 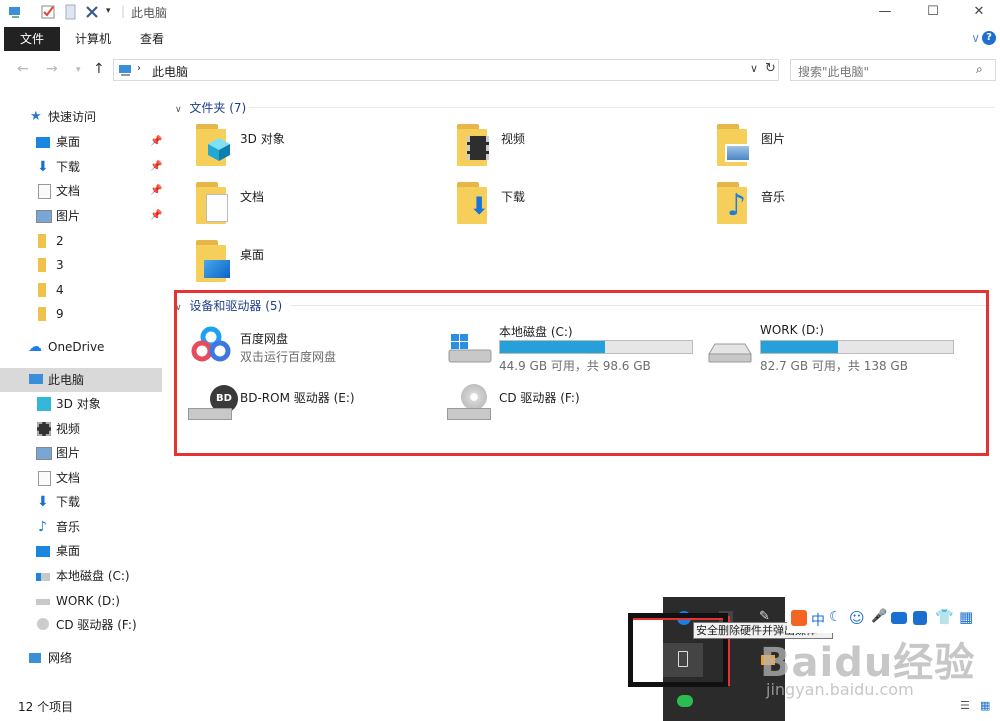 I want to click on folder-tile: ⬇ 下载, so click(x=573, y=207).